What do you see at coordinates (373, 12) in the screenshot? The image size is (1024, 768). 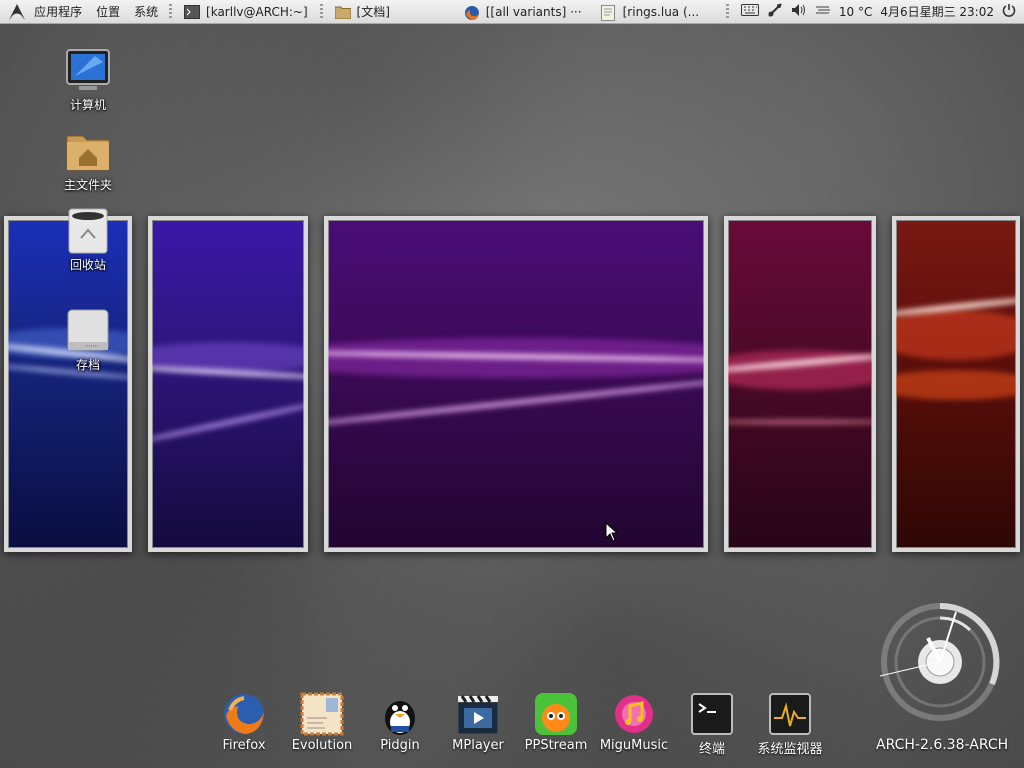 I see `taskbar-item-label: [文档]` at bounding box center [373, 12].